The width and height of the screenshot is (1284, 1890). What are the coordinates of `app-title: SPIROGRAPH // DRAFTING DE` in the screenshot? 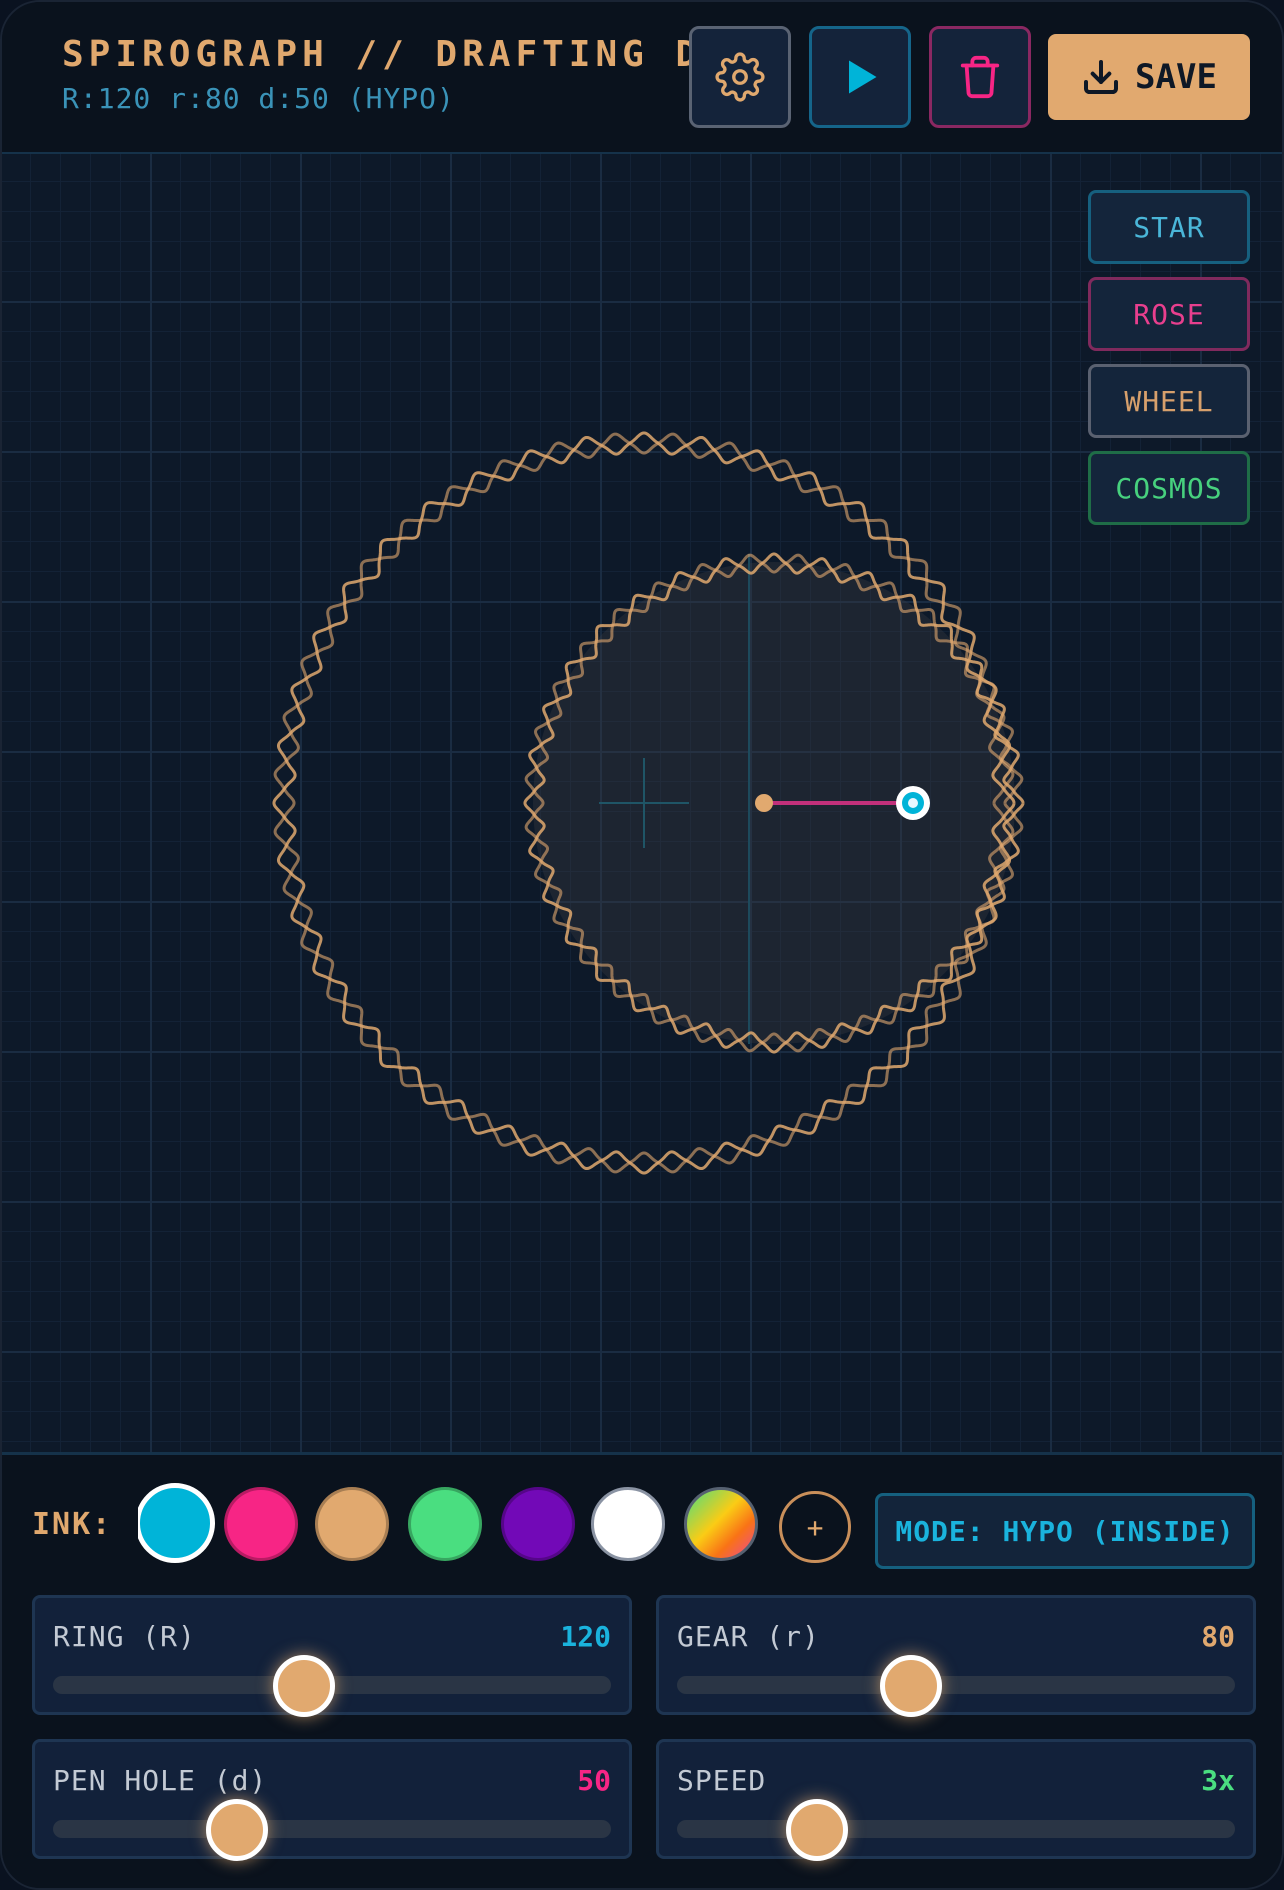 It's located at (377, 54).